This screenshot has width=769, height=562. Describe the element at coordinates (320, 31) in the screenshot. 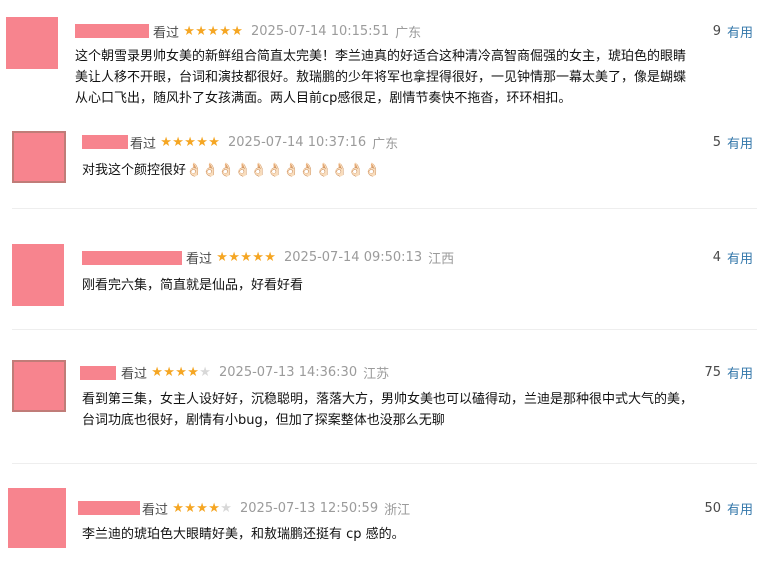

I see `comment-time: 2025-07-14 10:15:51` at that location.